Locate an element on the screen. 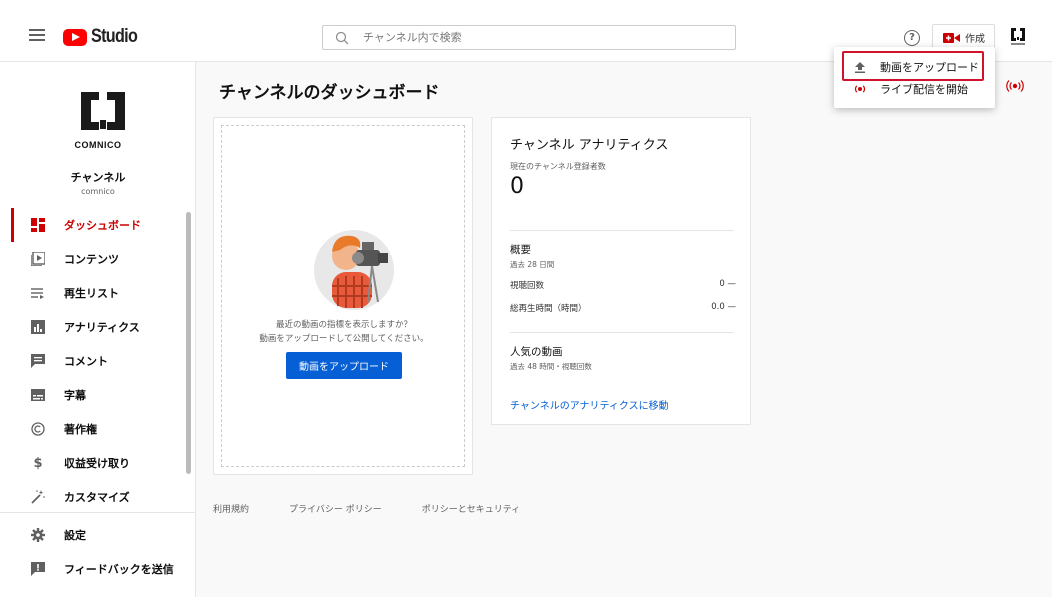 This screenshot has width=1052, height=597. go-to-analytics-link: チャンネルのアナリティクスに移動 is located at coordinates (589, 404).